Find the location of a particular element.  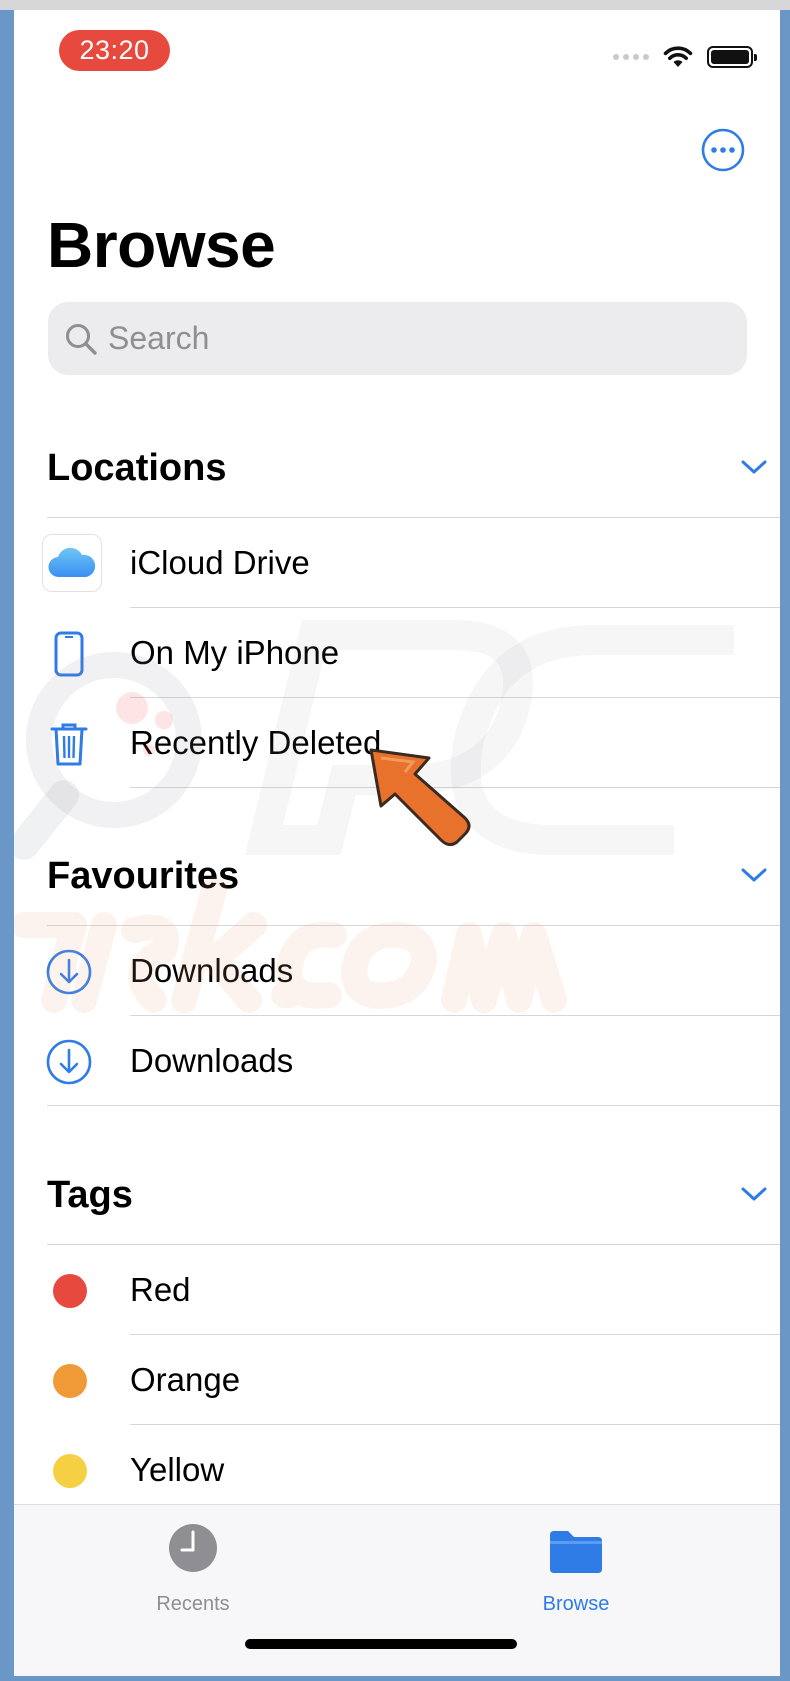

orange-tag-dot is located at coordinates (70, 1381).